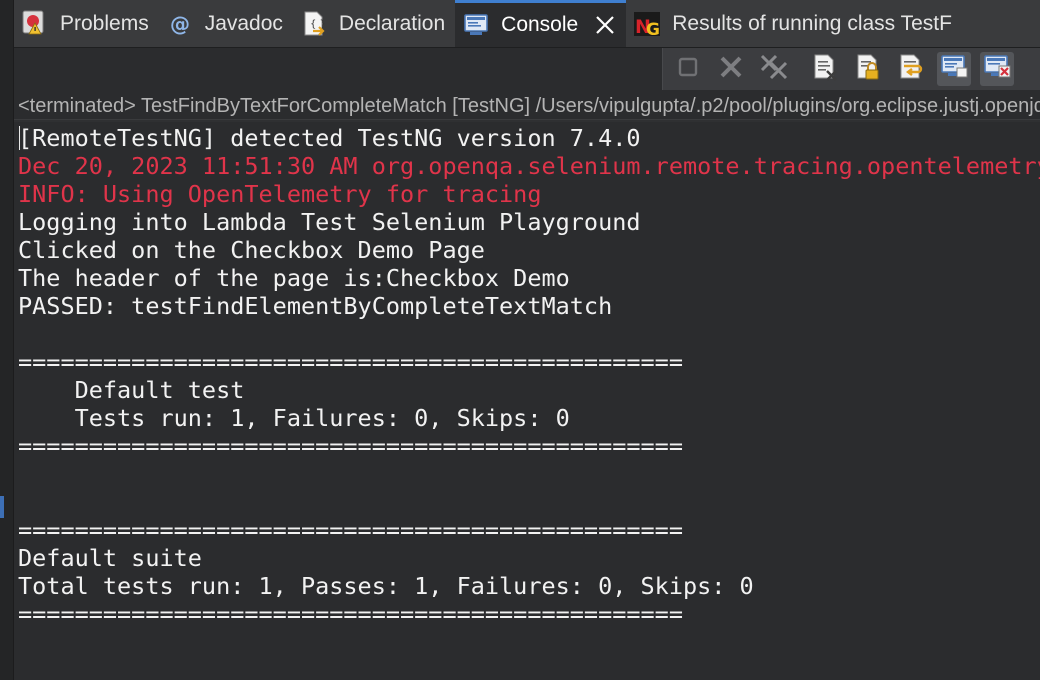 This screenshot has width=1040, height=680. I want to click on tab-label: Console, so click(540, 24).